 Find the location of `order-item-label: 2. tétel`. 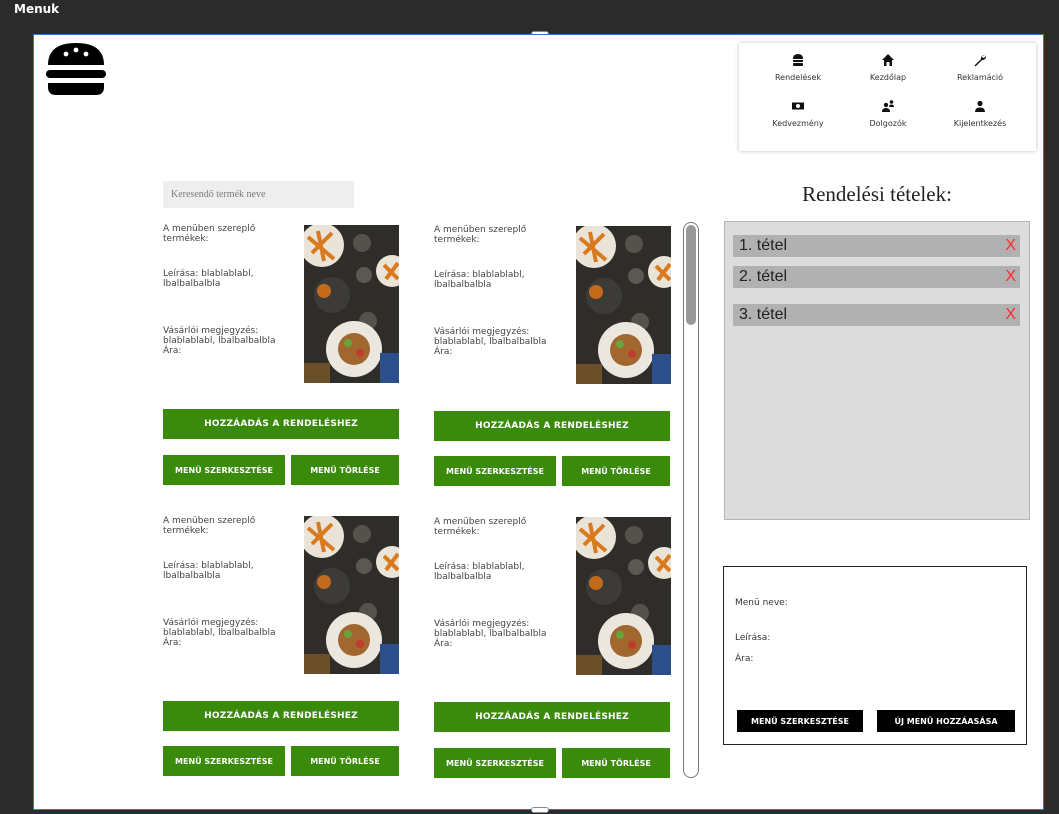

order-item-label: 2. tétel is located at coordinates (763, 276).